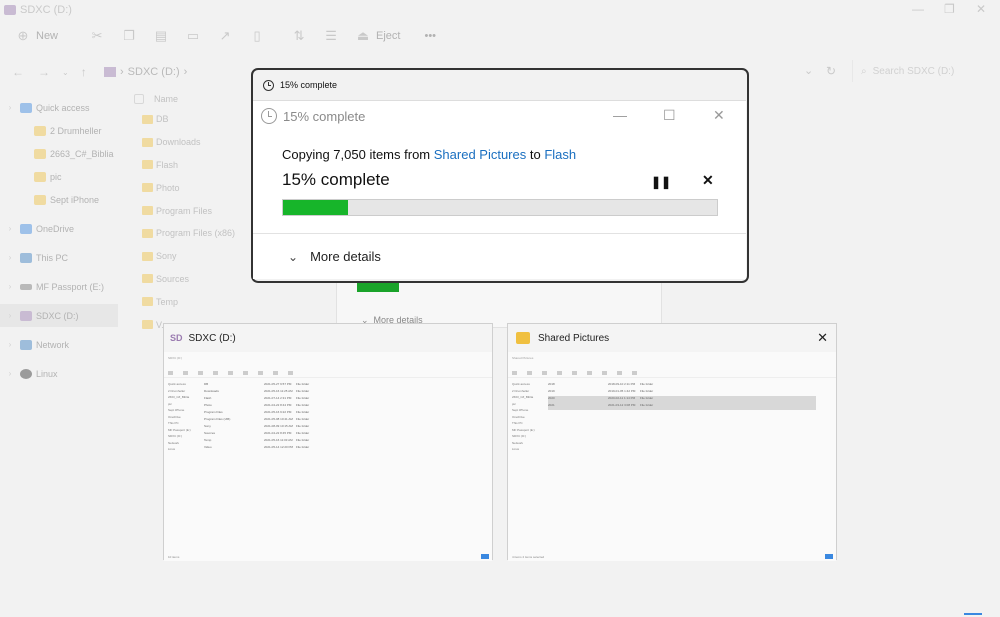  What do you see at coordinates (145, 72) in the screenshot?
I see `address-bar: › SDXC (D:) ›` at bounding box center [145, 72].